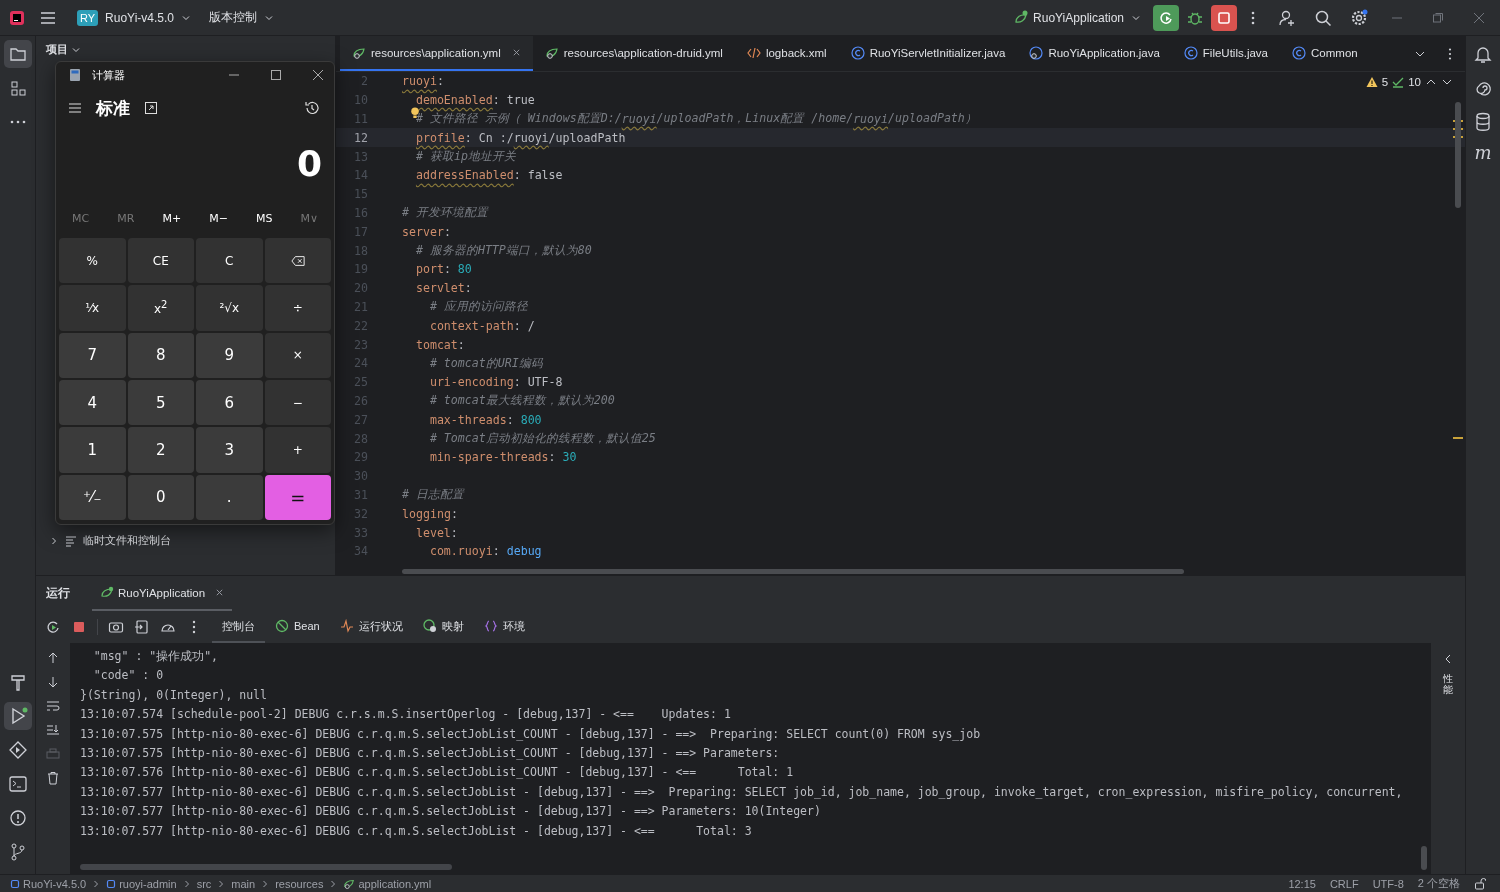 The width and height of the screenshot is (1500, 892). What do you see at coordinates (1480, 883) in the screenshot?
I see `lock-icon` at bounding box center [1480, 883].